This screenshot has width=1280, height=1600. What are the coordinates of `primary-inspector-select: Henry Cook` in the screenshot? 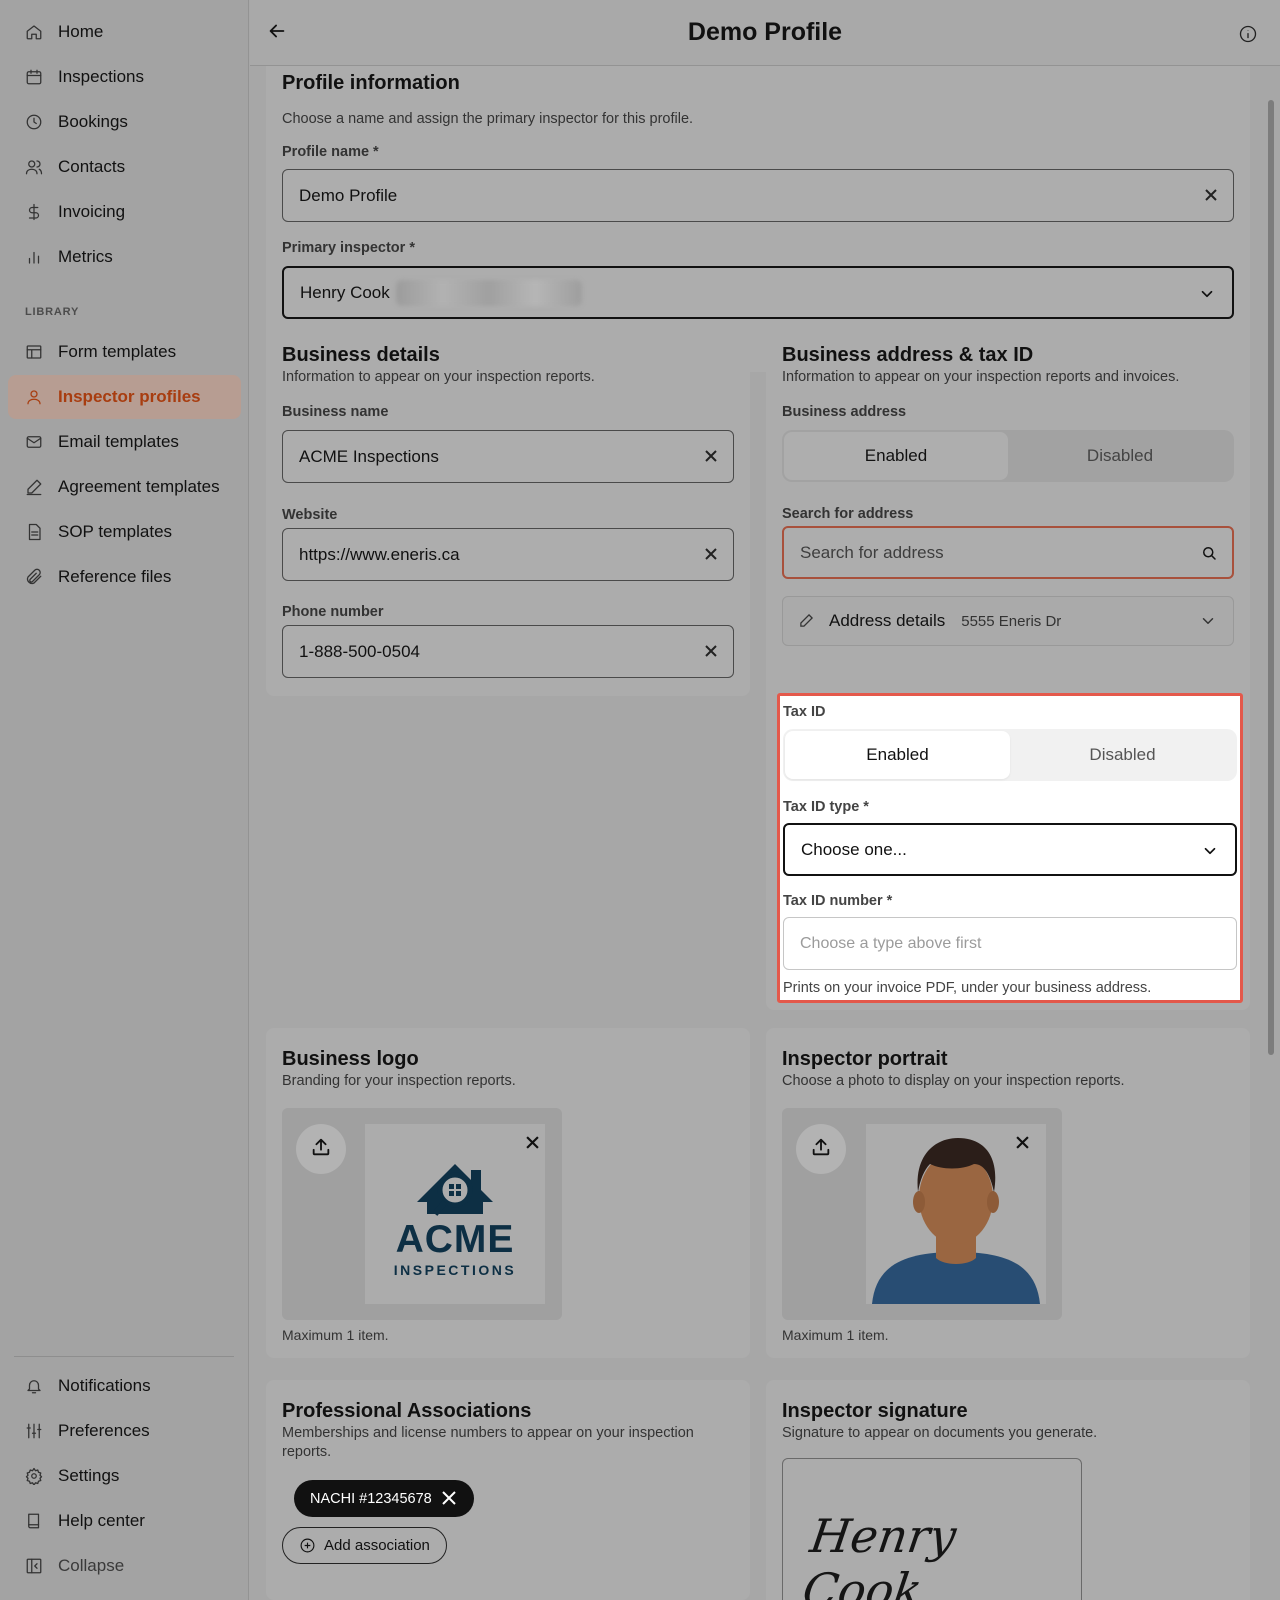 It's located at (758, 292).